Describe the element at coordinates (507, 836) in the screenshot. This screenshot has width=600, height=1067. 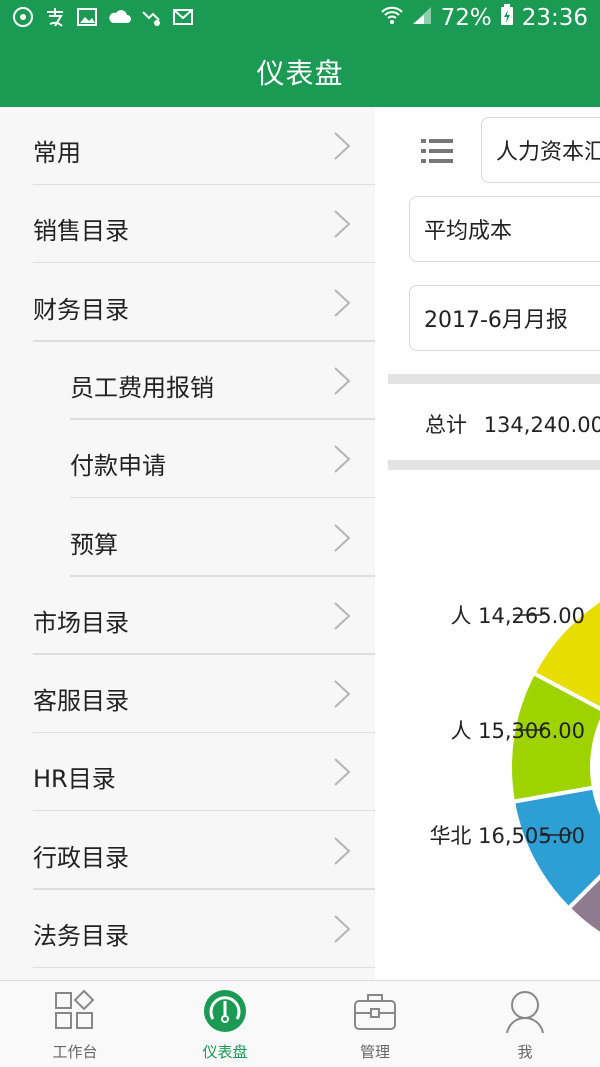
I see `pie-label: 华北 16,505.00` at that location.